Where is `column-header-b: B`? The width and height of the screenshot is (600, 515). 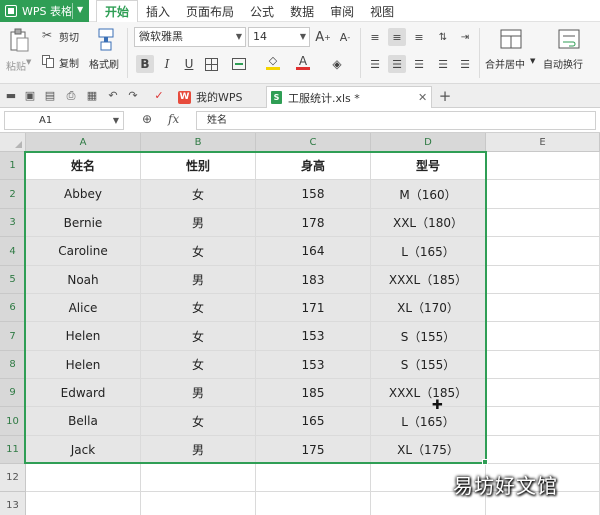 column-header-b: B is located at coordinates (198, 142).